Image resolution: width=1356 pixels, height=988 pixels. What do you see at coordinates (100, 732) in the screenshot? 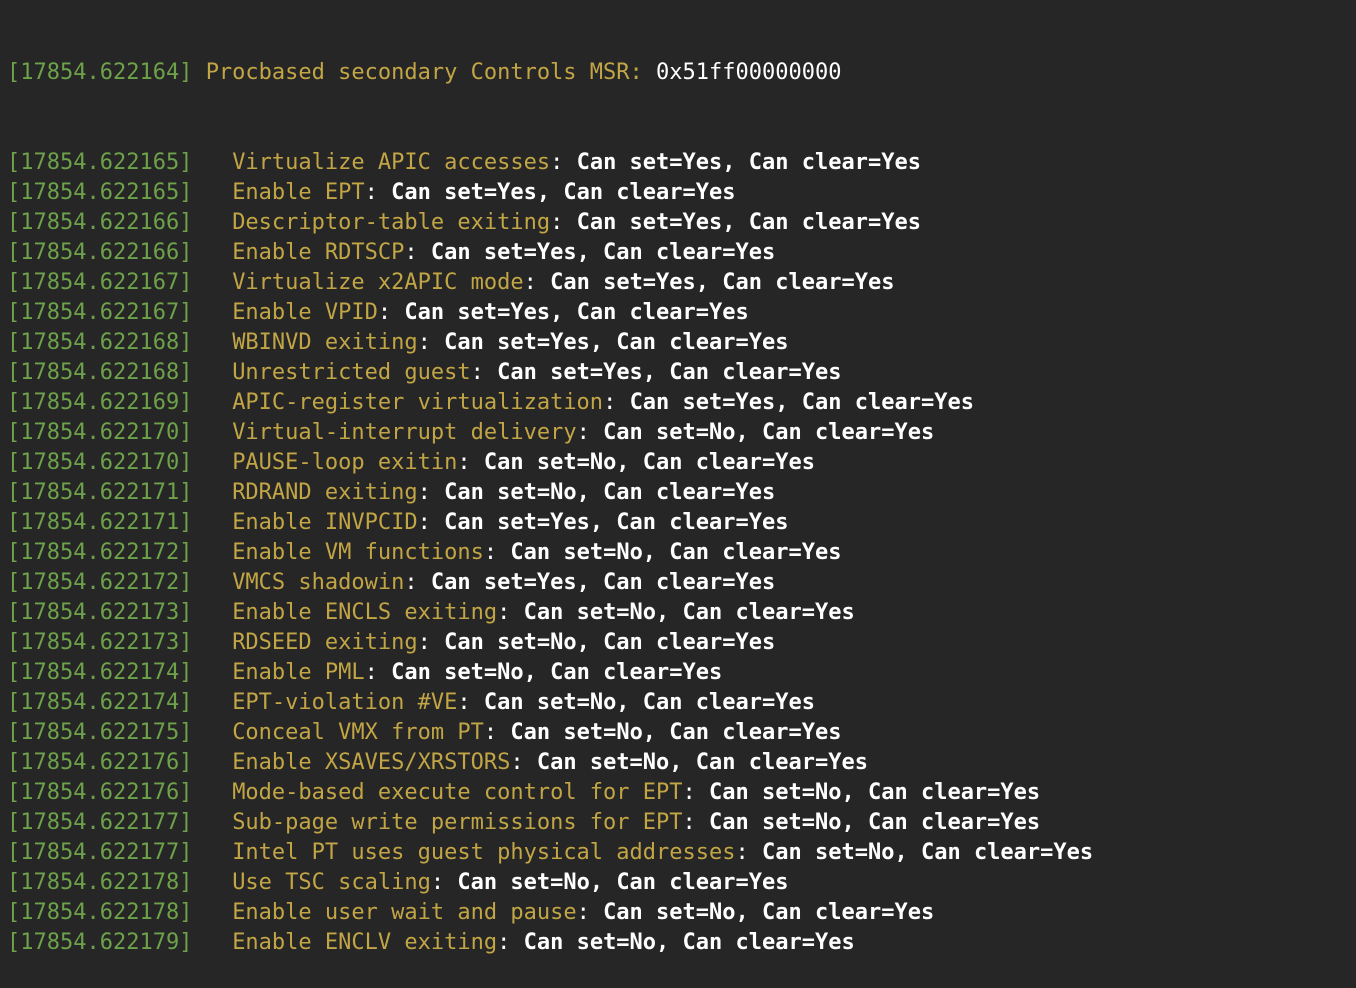
I see `log-timestamp: [17854.622175]` at bounding box center [100, 732].